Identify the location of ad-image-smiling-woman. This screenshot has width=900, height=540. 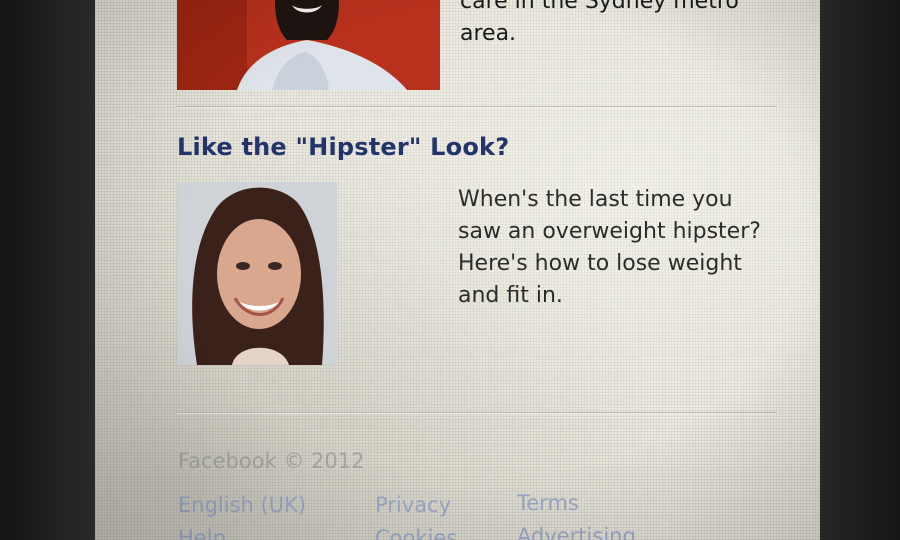
(257, 273).